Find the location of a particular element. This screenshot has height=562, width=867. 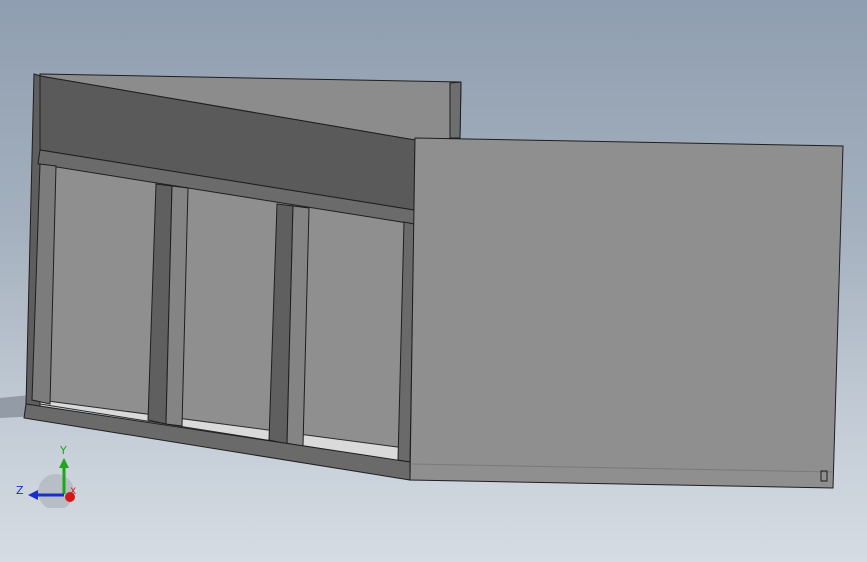

y-axis-arrow-icon is located at coordinates (64, 463).